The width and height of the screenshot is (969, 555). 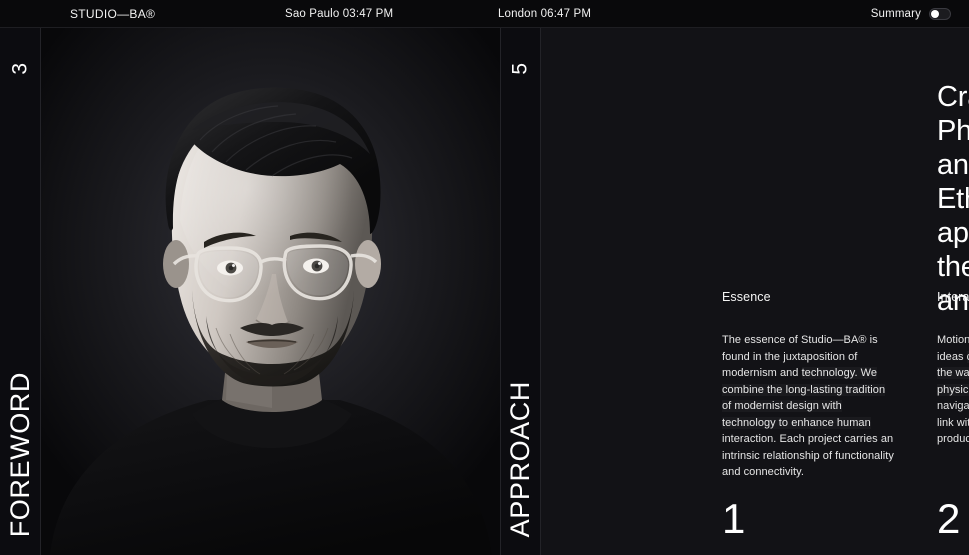 I want to click on rail-title-approach-text: APPROACH, so click(x=520, y=458).